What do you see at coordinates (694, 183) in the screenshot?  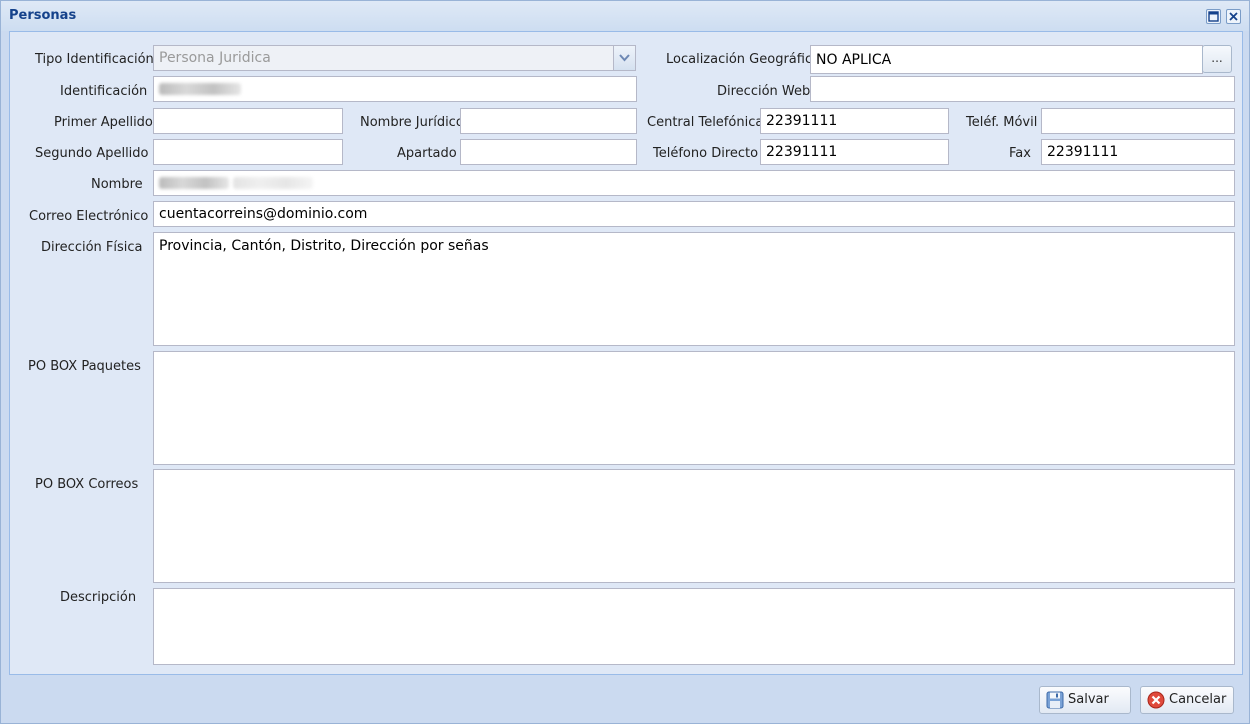 I see `nombre-field` at bounding box center [694, 183].